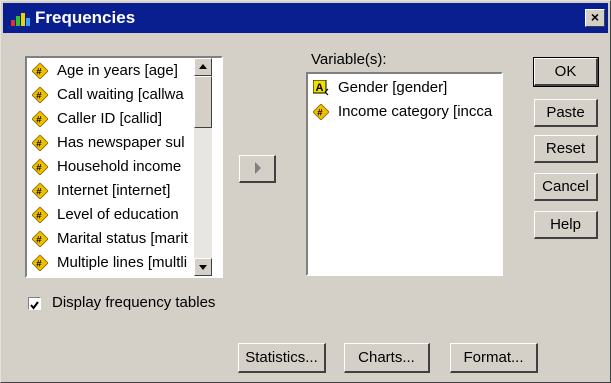 The width and height of the screenshot is (611, 383). Describe the element at coordinates (120, 94) in the screenshot. I see `list-item-label: Call waiting [callwa` at that location.